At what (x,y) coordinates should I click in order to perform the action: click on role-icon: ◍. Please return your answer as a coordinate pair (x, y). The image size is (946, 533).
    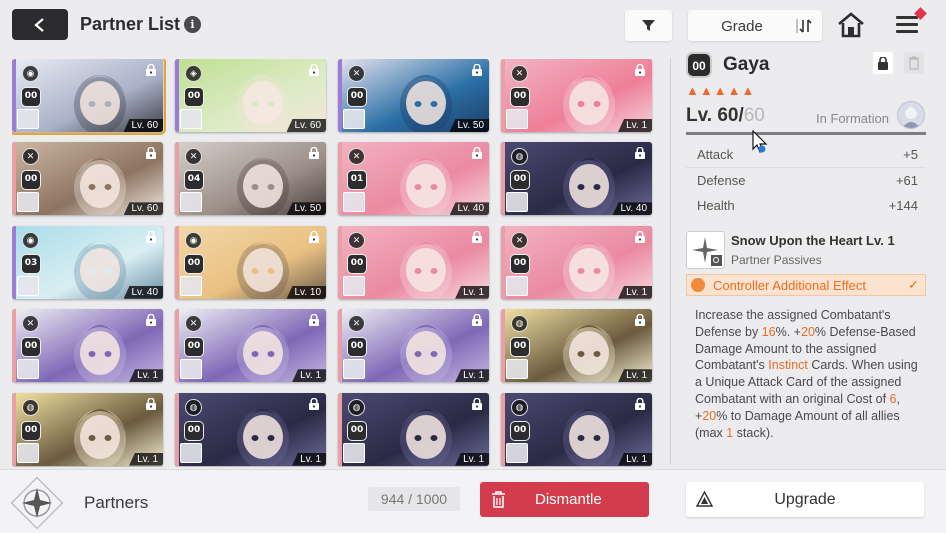
    Looking at the image, I should click on (193, 407).